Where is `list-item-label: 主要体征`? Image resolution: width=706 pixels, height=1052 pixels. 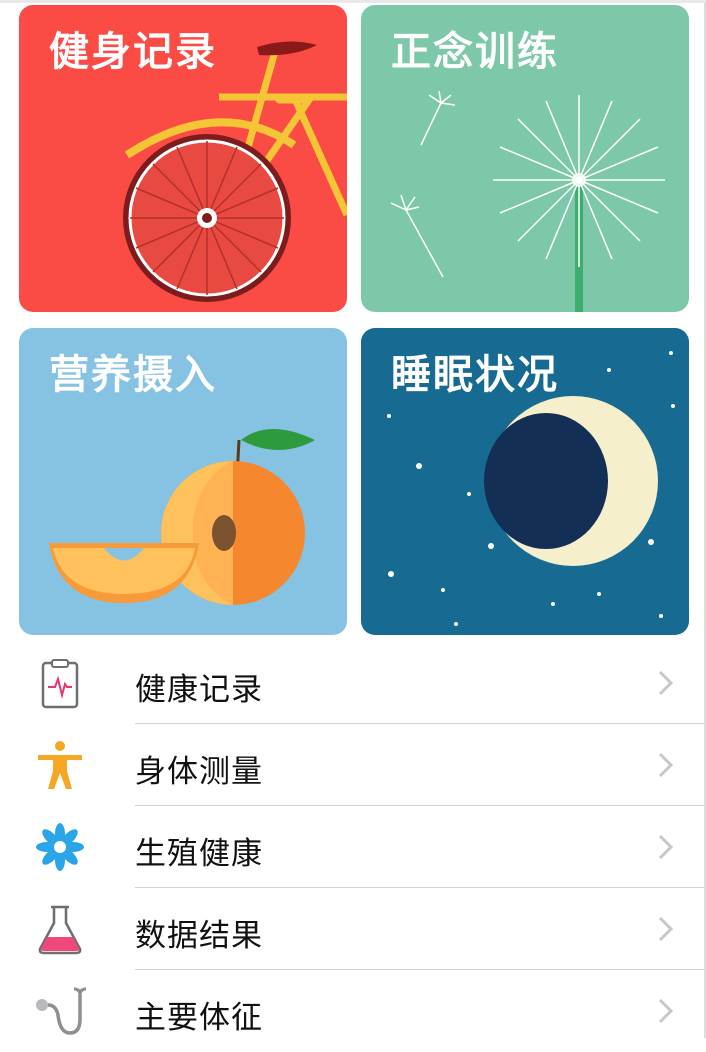
list-item-label: 主要体征 is located at coordinates (199, 1018).